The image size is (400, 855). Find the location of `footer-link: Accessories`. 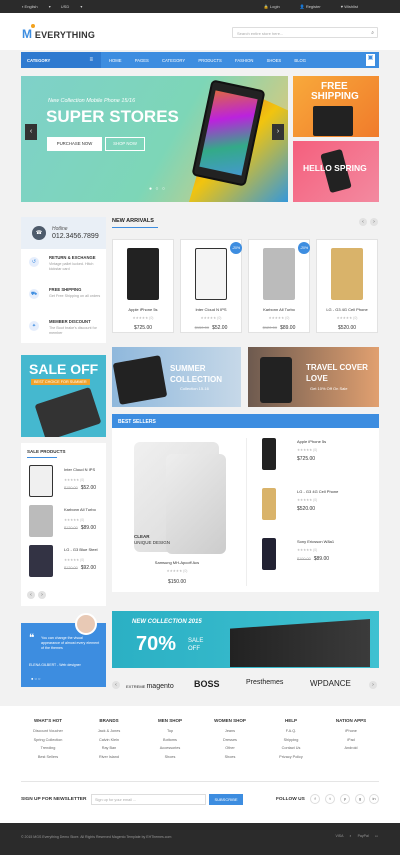

footer-link: Accessories is located at coordinates (170, 748).